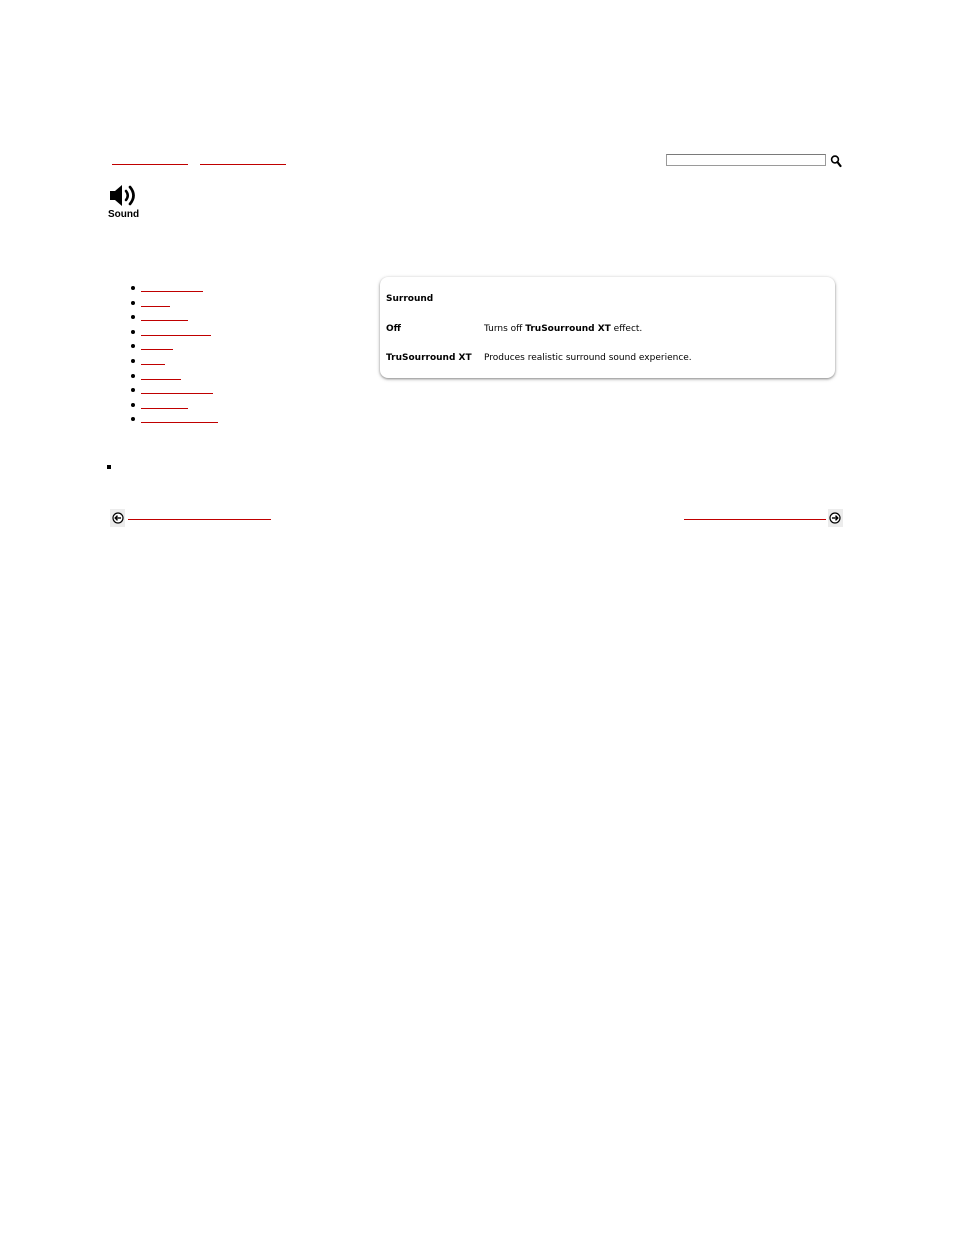  Describe the element at coordinates (109, 467) in the screenshot. I see `square-bullet` at that location.